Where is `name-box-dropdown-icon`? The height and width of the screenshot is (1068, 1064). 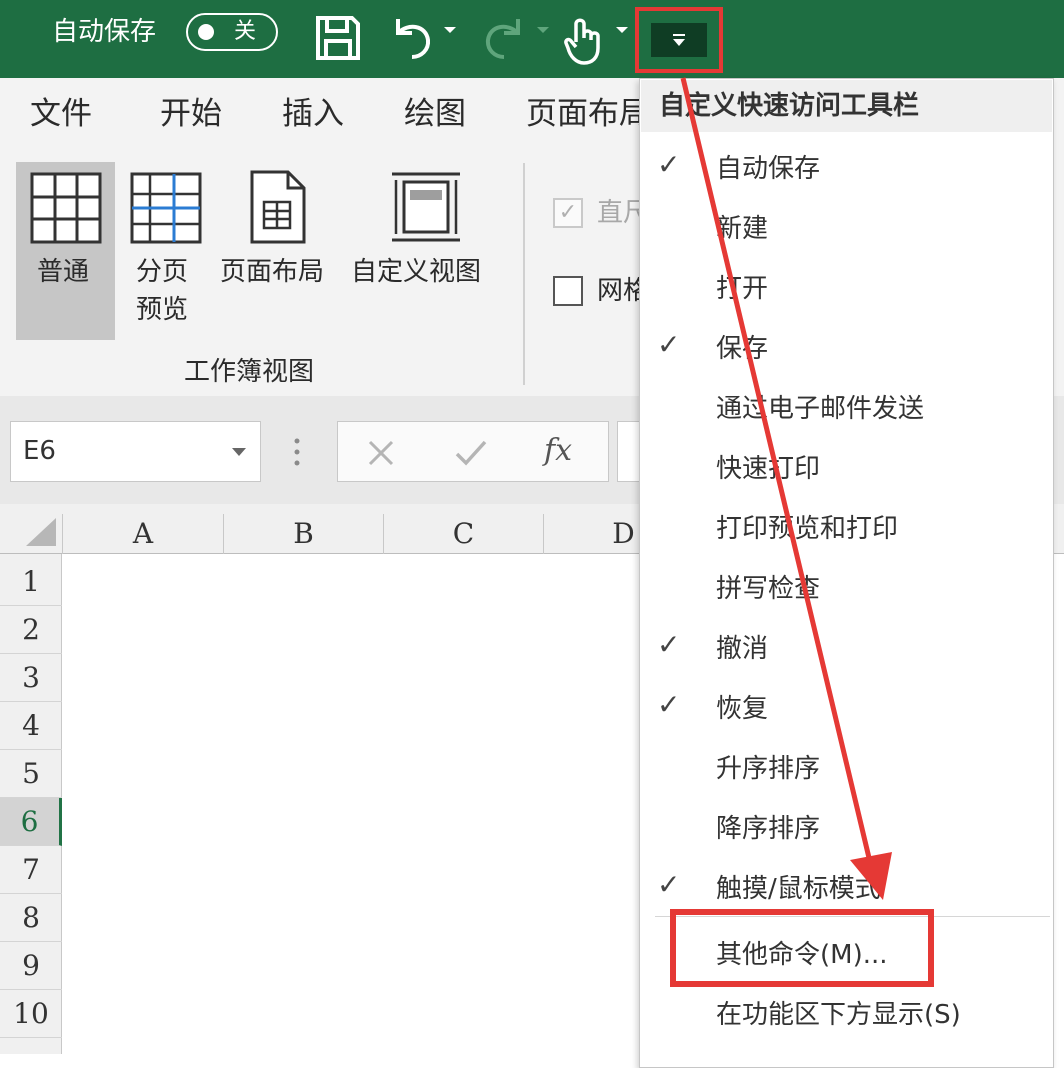 name-box-dropdown-icon is located at coordinates (239, 452).